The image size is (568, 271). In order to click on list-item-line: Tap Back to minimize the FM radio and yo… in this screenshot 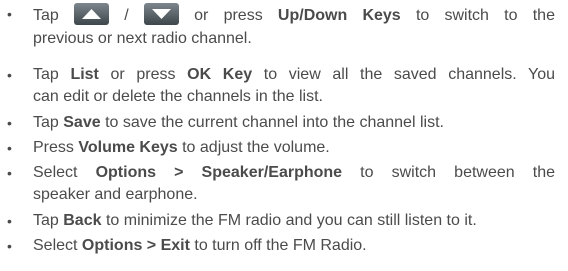, I will do `click(255, 220)`.